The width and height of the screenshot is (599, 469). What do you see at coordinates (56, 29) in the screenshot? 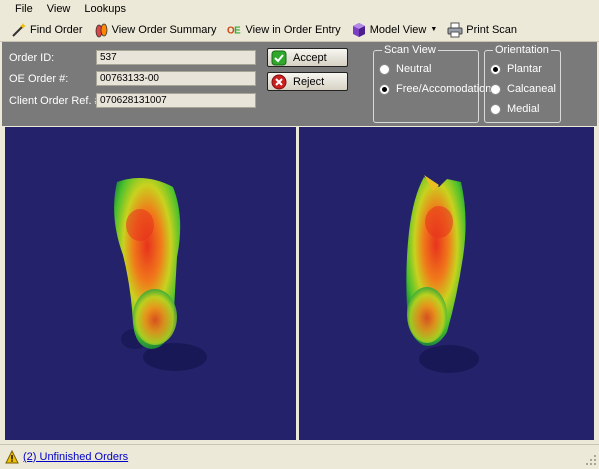
I see `find-order-label: Find Order` at bounding box center [56, 29].